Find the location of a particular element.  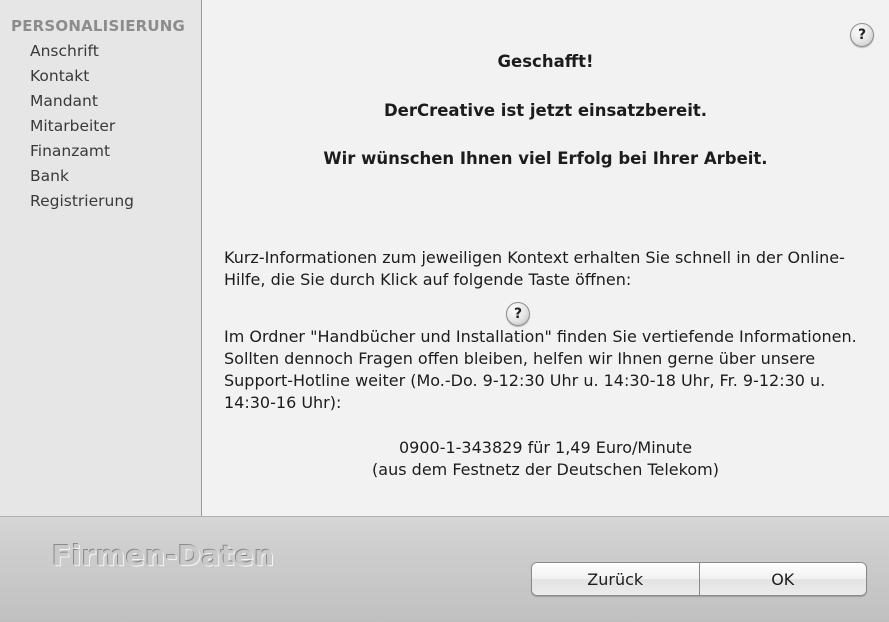

navigation-buttons: Zurück OK is located at coordinates (699, 579).